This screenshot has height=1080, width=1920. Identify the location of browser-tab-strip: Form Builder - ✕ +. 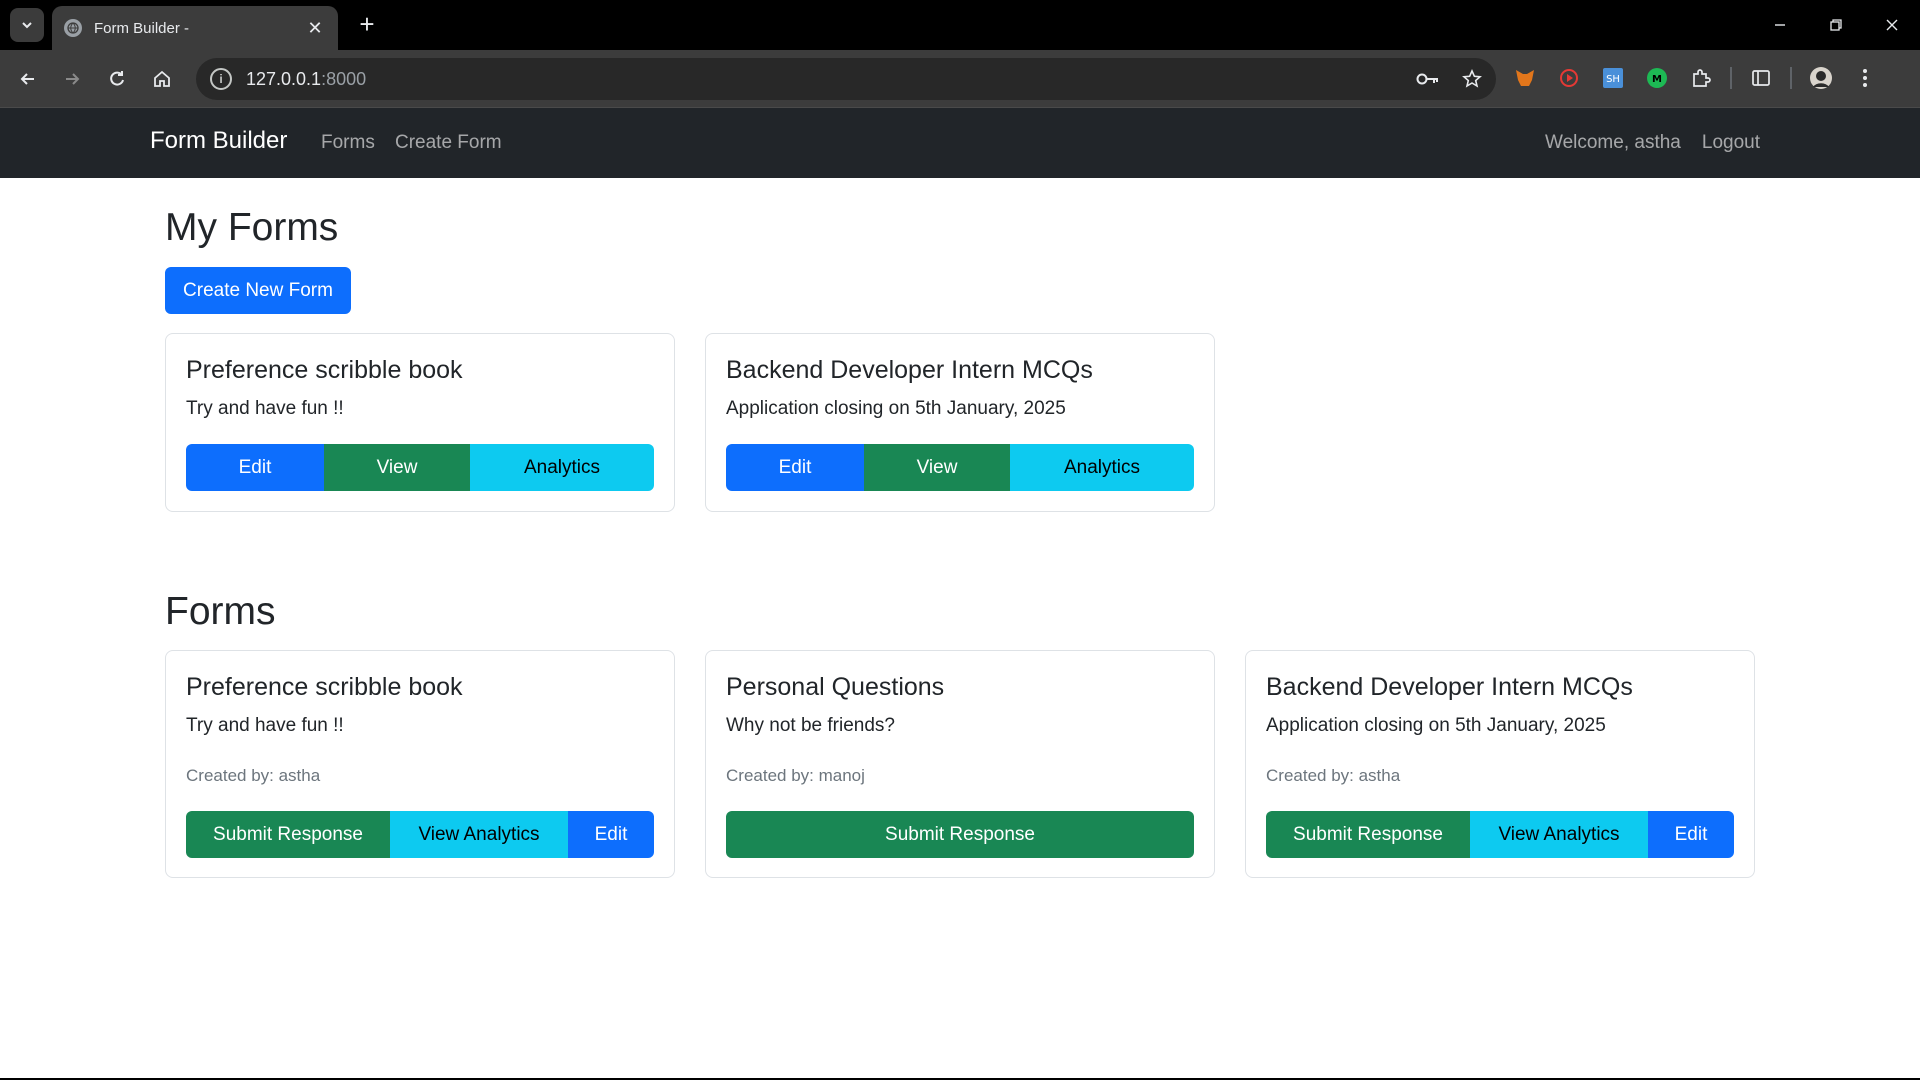
(960, 25).